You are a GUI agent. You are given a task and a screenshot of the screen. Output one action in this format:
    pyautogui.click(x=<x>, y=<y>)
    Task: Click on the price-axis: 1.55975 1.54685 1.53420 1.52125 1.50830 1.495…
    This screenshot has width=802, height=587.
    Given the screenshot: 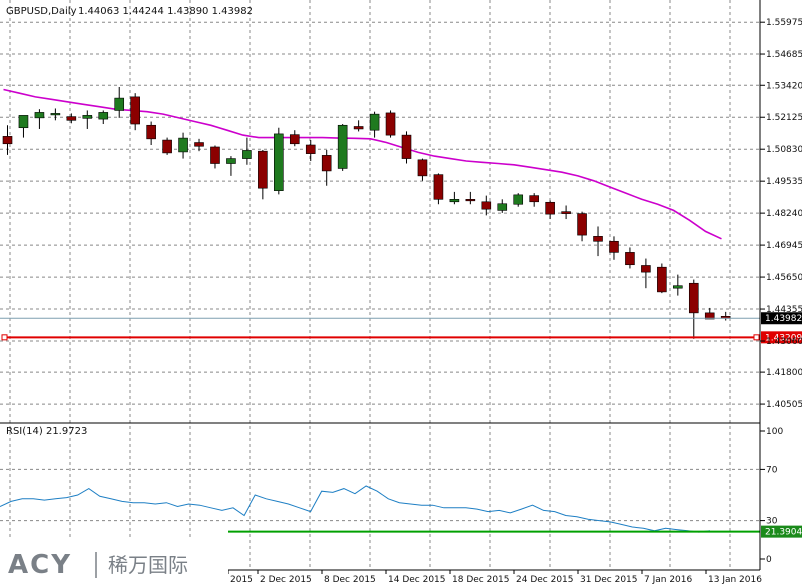 What is the action you would take?
    pyautogui.click(x=781, y=214)
    